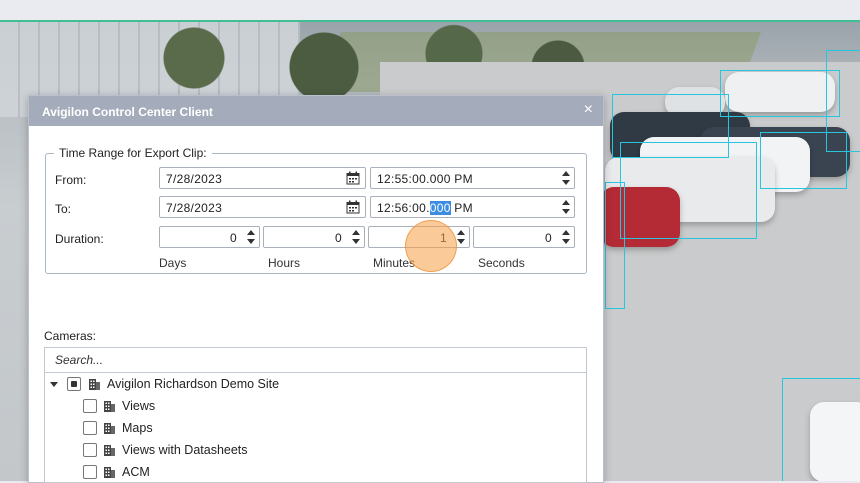 Image resolution: width=860 pixels, height=483 pixels. Describe the element at coordinates (315, 473) in the screenshot. I see `tree-item-acm: ACM` at that location.